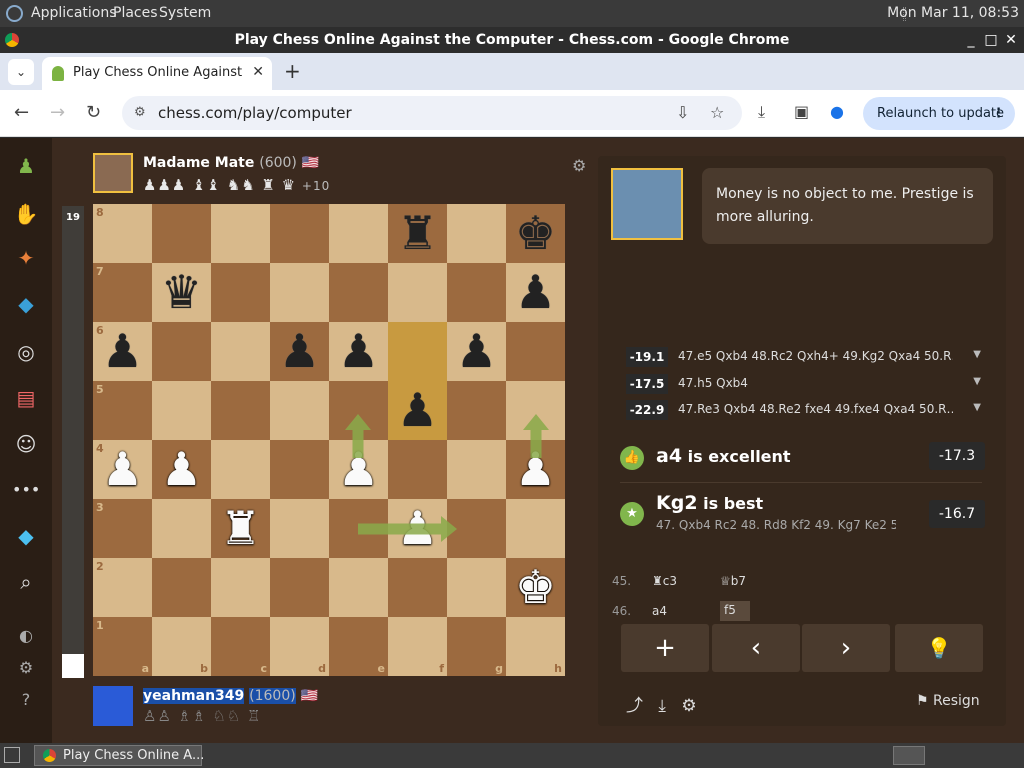 This screenshot has width=1024, height=768. What do you see at coordinates (535, 646) in the screenshot?
I see `square-h1: h` at bounding box center [535, 646].